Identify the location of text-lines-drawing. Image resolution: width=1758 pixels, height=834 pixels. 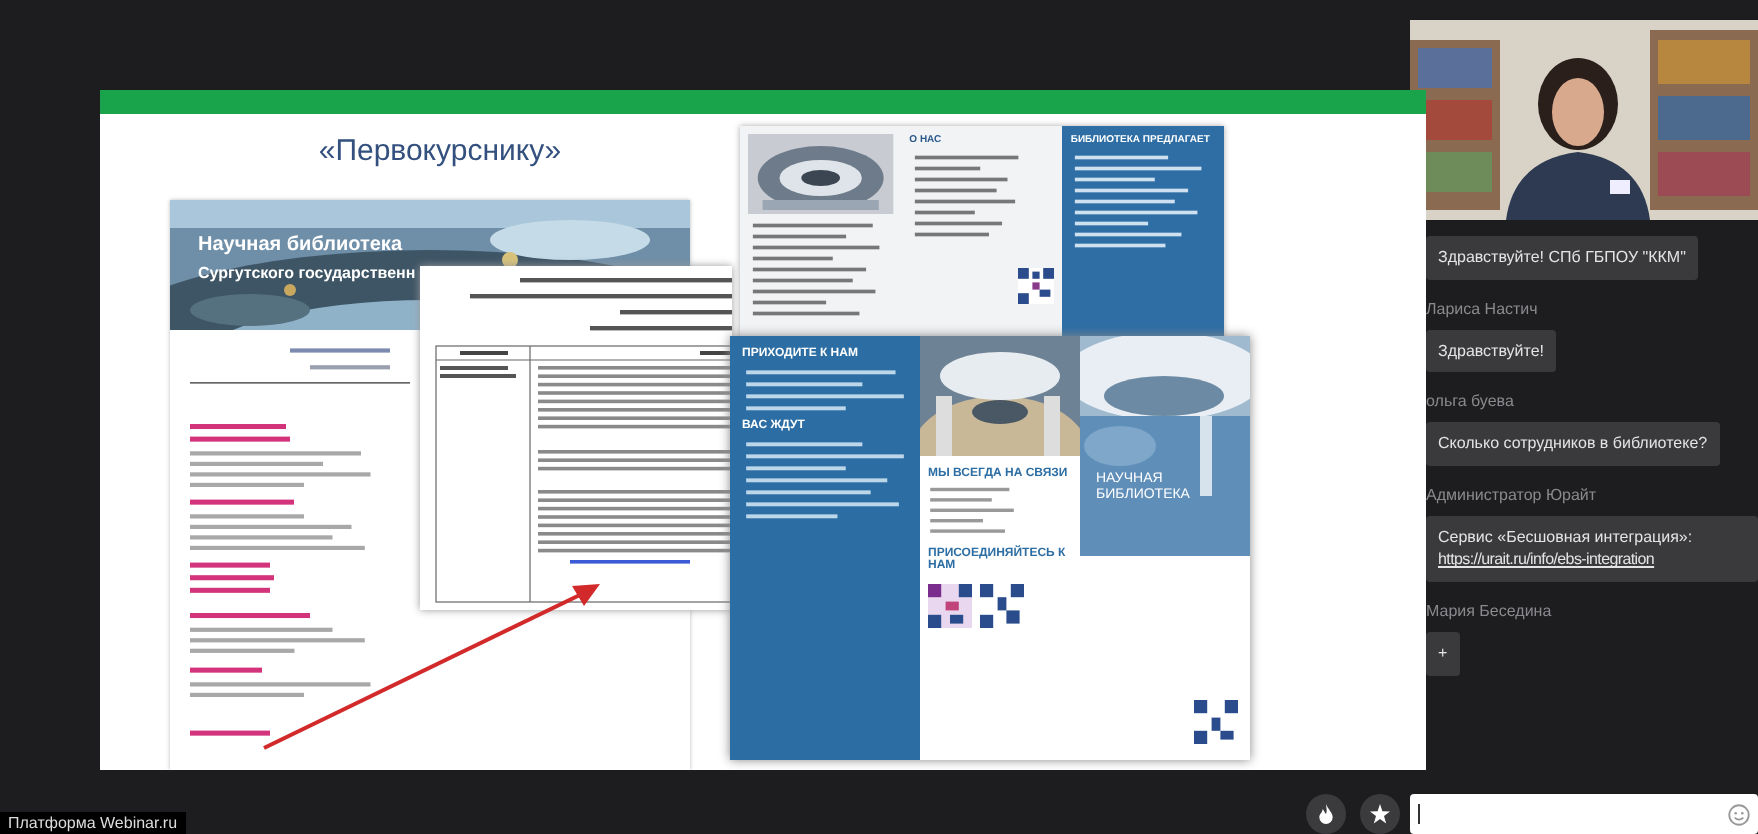
(972, 510).